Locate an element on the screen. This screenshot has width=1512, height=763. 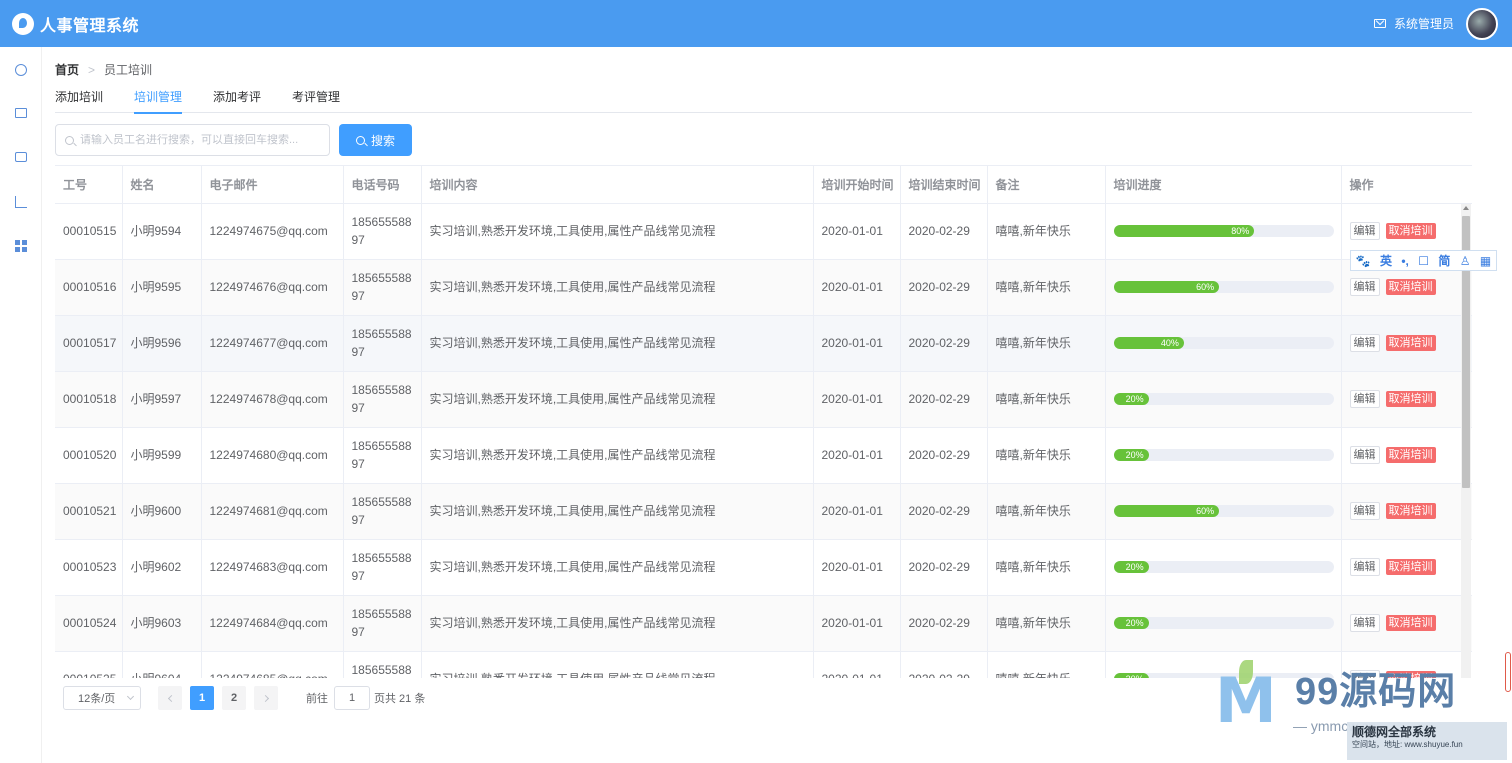
cell-progress: 60% is located at coordinates (1223, 287).